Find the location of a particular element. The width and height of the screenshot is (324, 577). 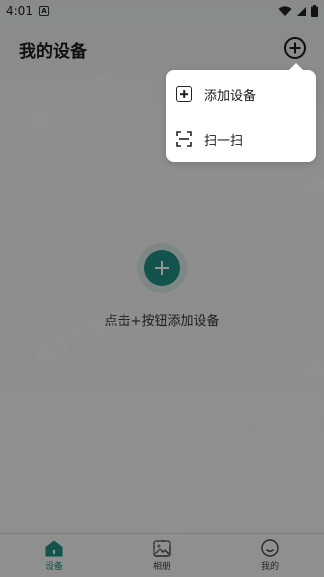

menu-item-scan: 扫一扫 is located at coordinates (241, 139).